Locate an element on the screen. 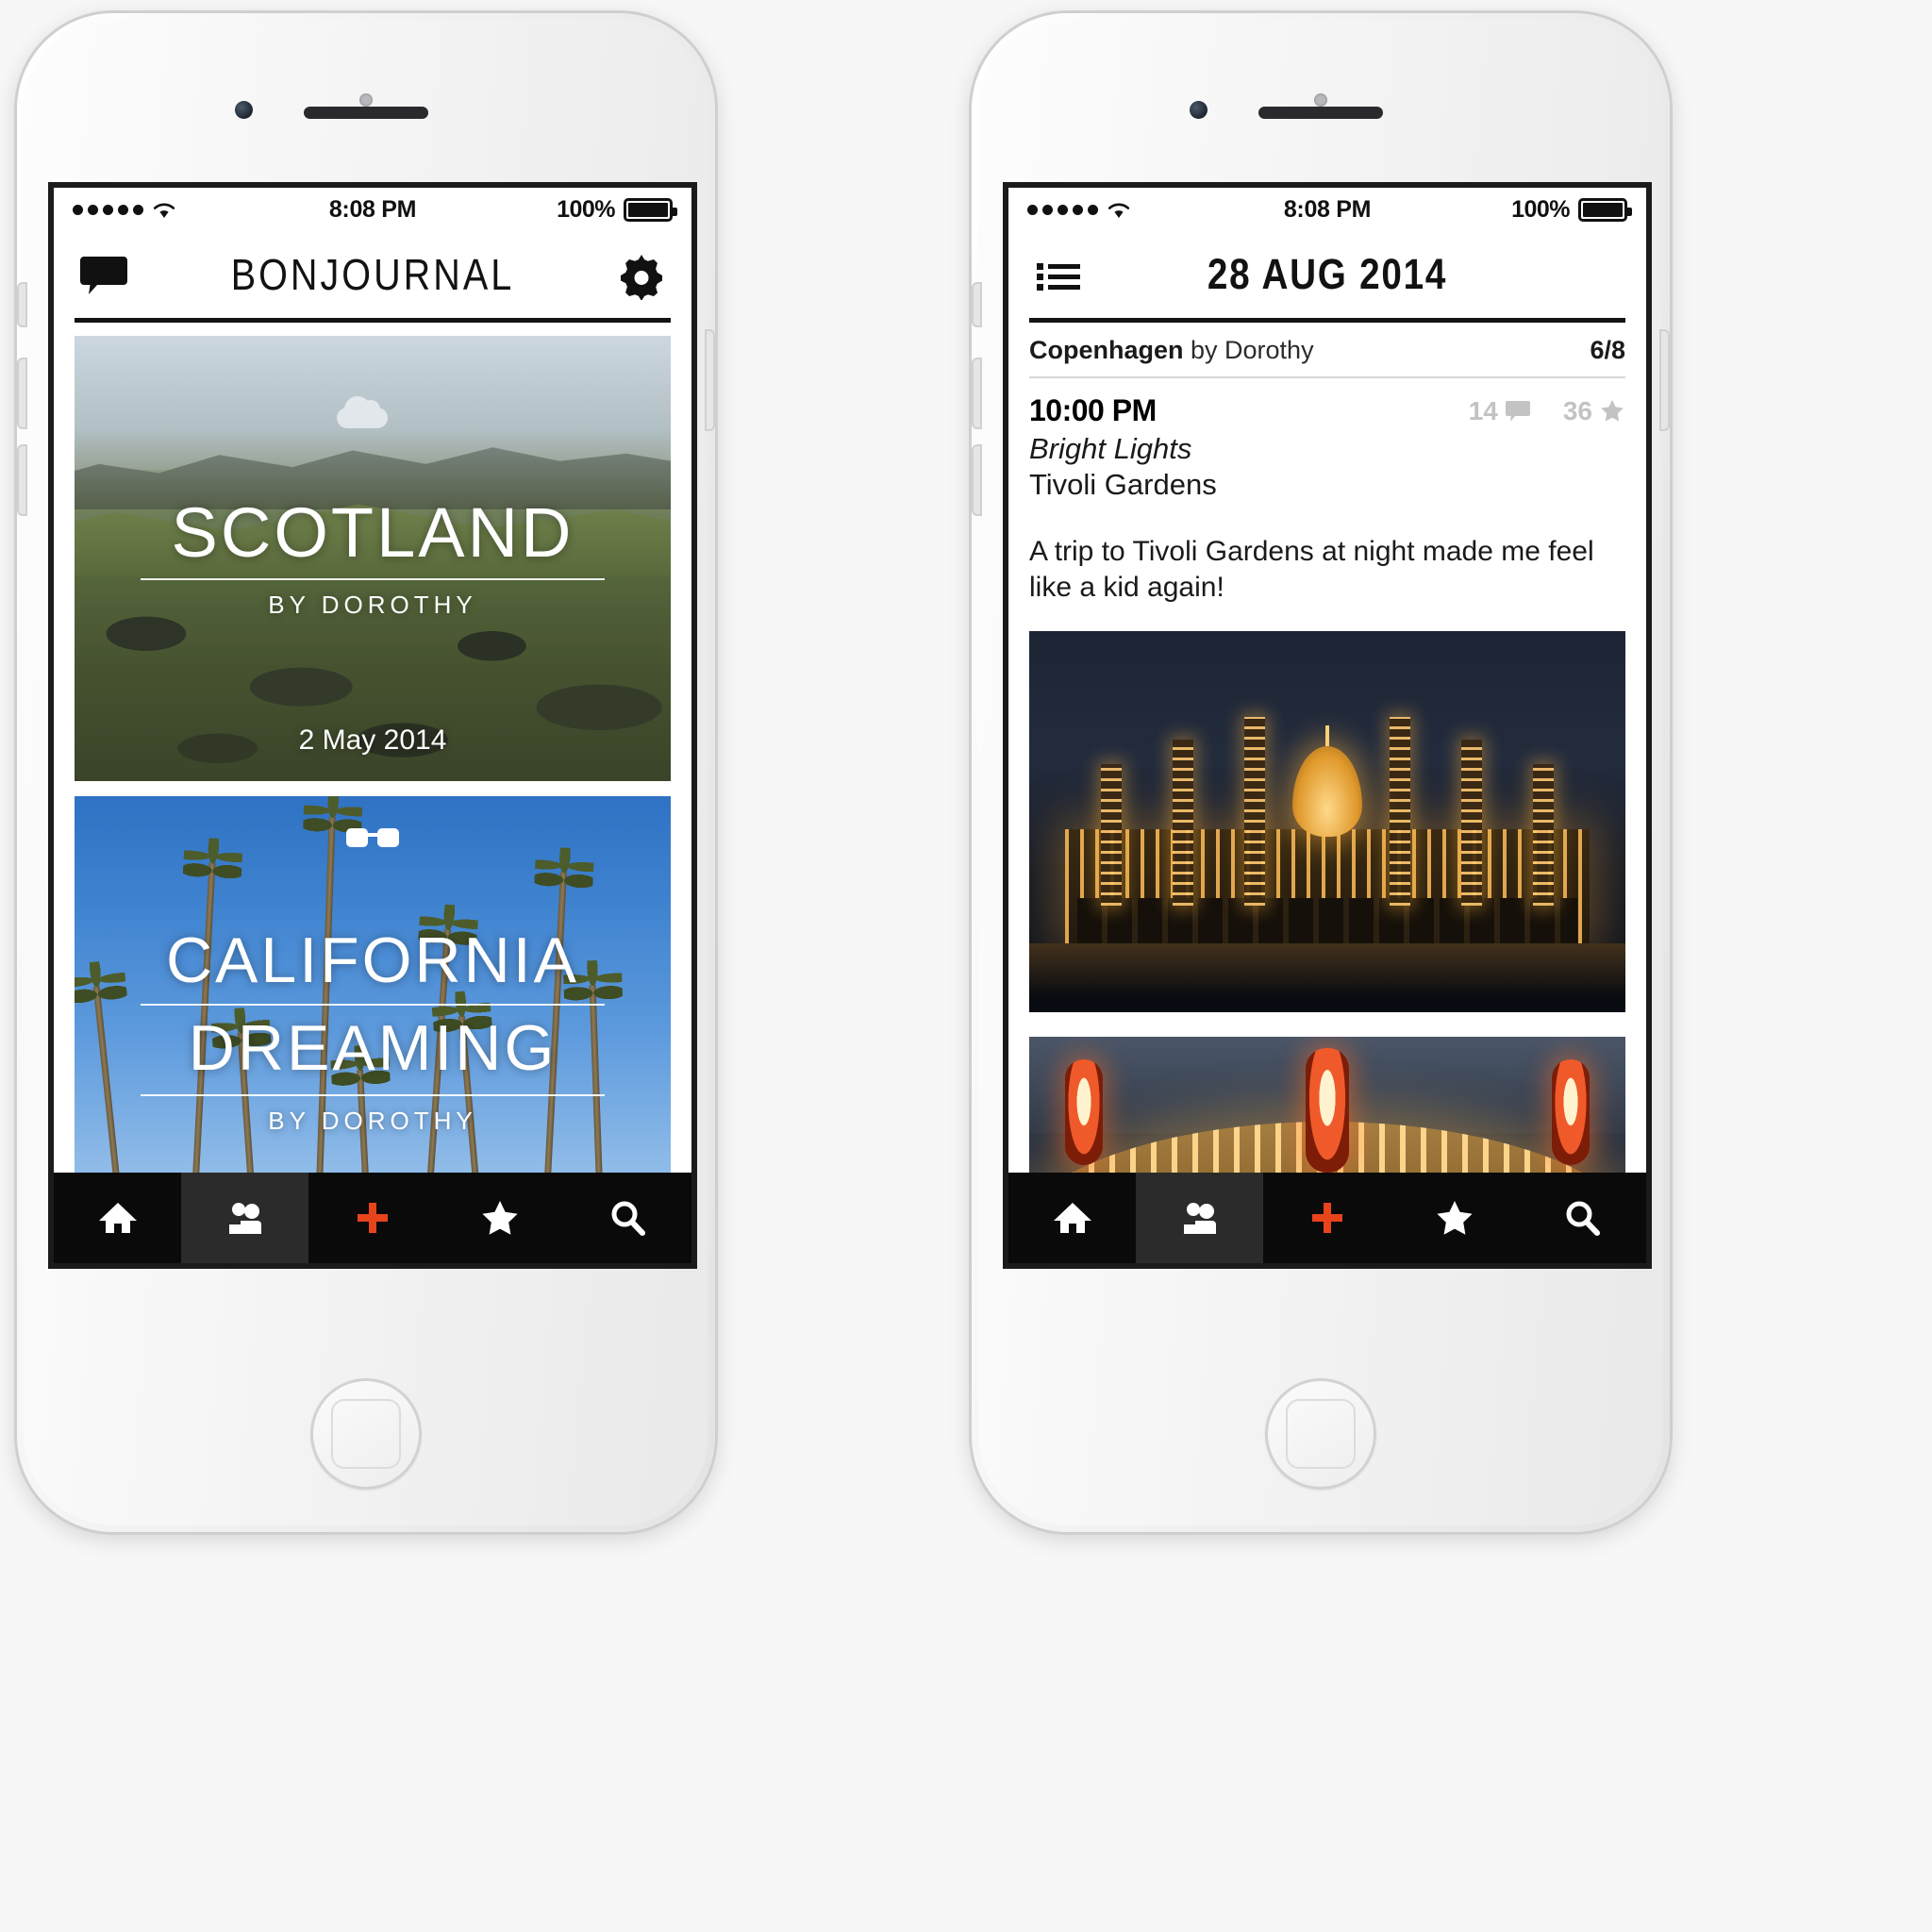 The height and width of the screenshot is (1932, 1932). nav-divider is located at coordinates (373, 320).